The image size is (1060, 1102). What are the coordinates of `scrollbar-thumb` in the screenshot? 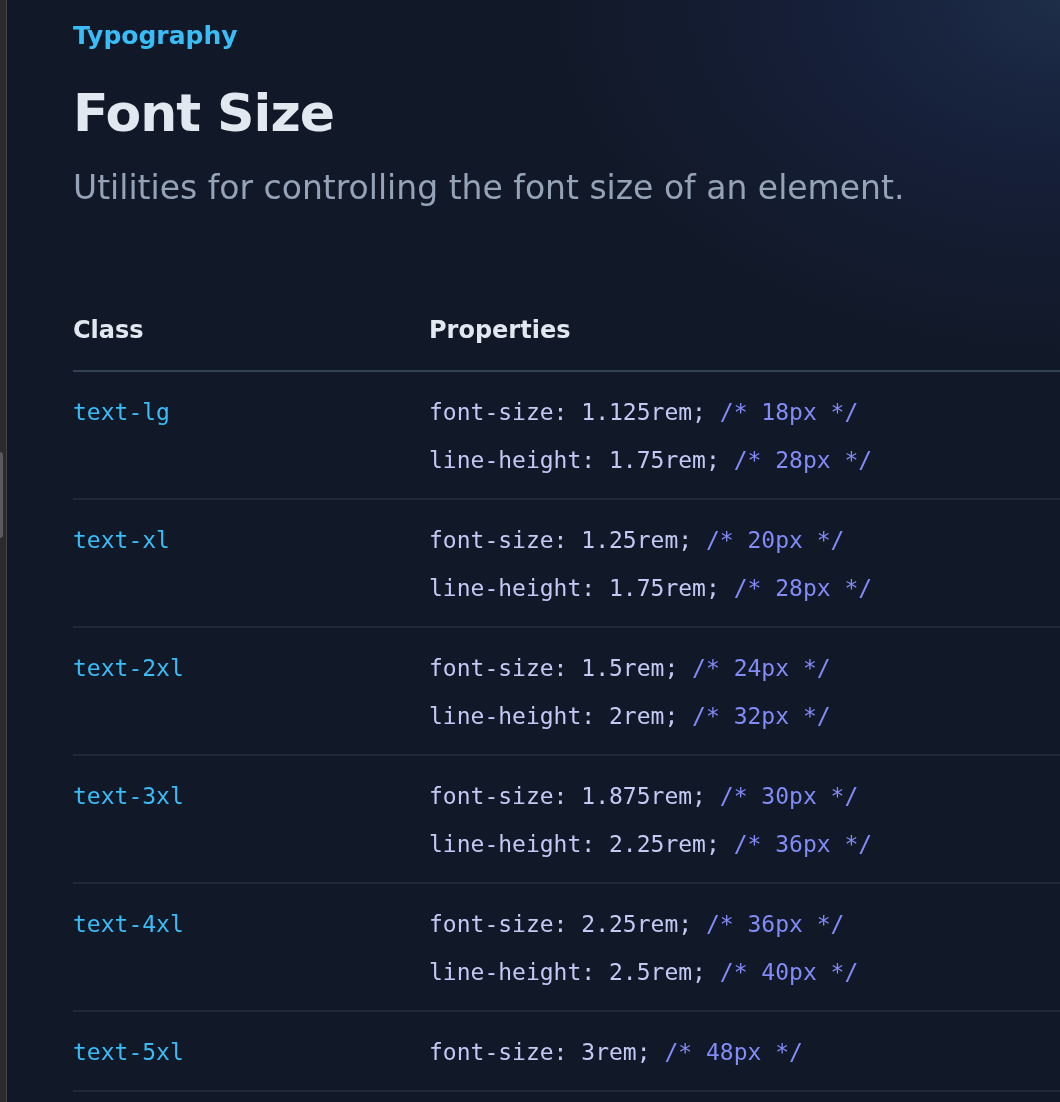 It's located at (1, 495).